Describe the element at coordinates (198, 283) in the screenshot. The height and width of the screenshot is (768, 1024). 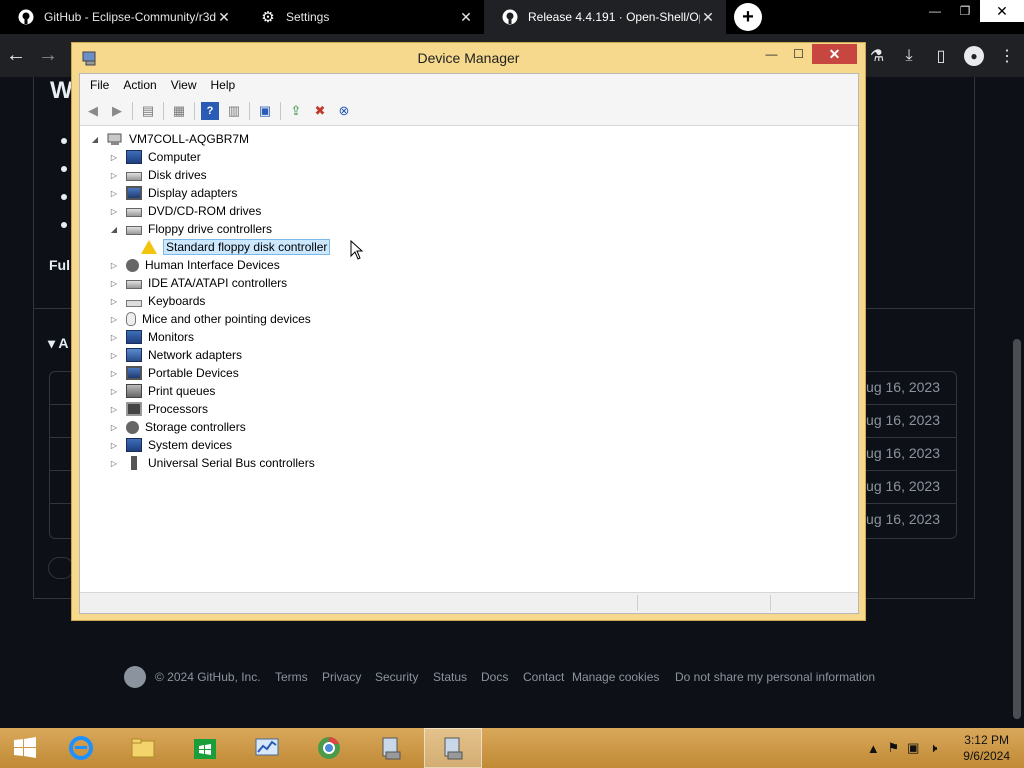
I see `tree-item-ide-controllers: ▷ IDE ATA/ATAPI controllers` at that location.